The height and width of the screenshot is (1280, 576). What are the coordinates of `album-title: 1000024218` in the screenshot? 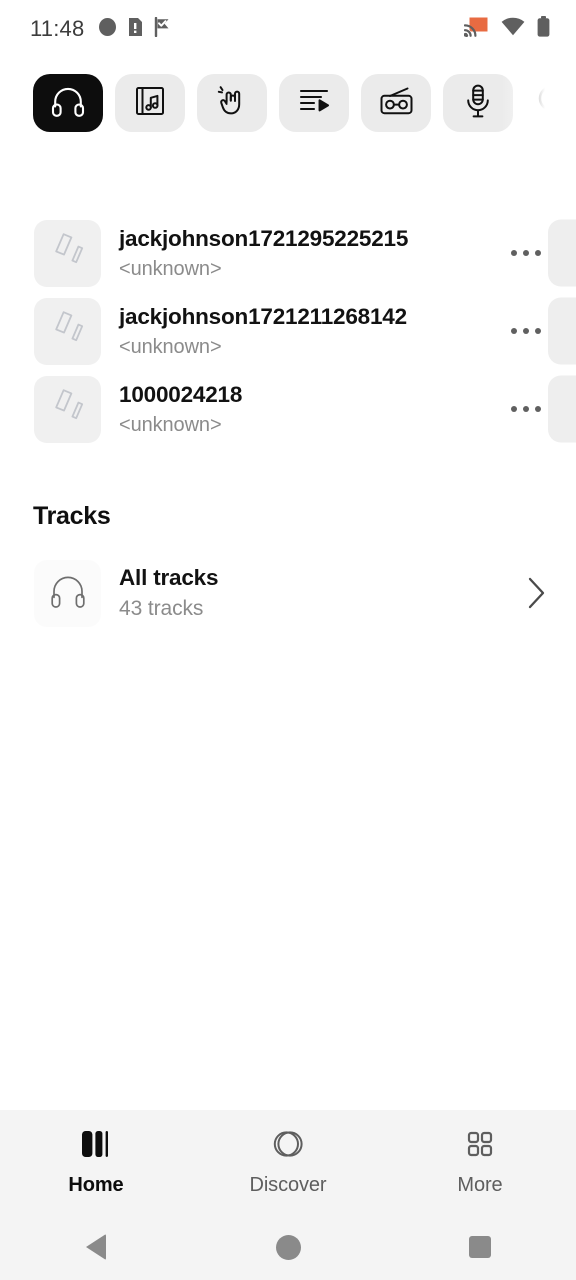 It's located at (181, 394).